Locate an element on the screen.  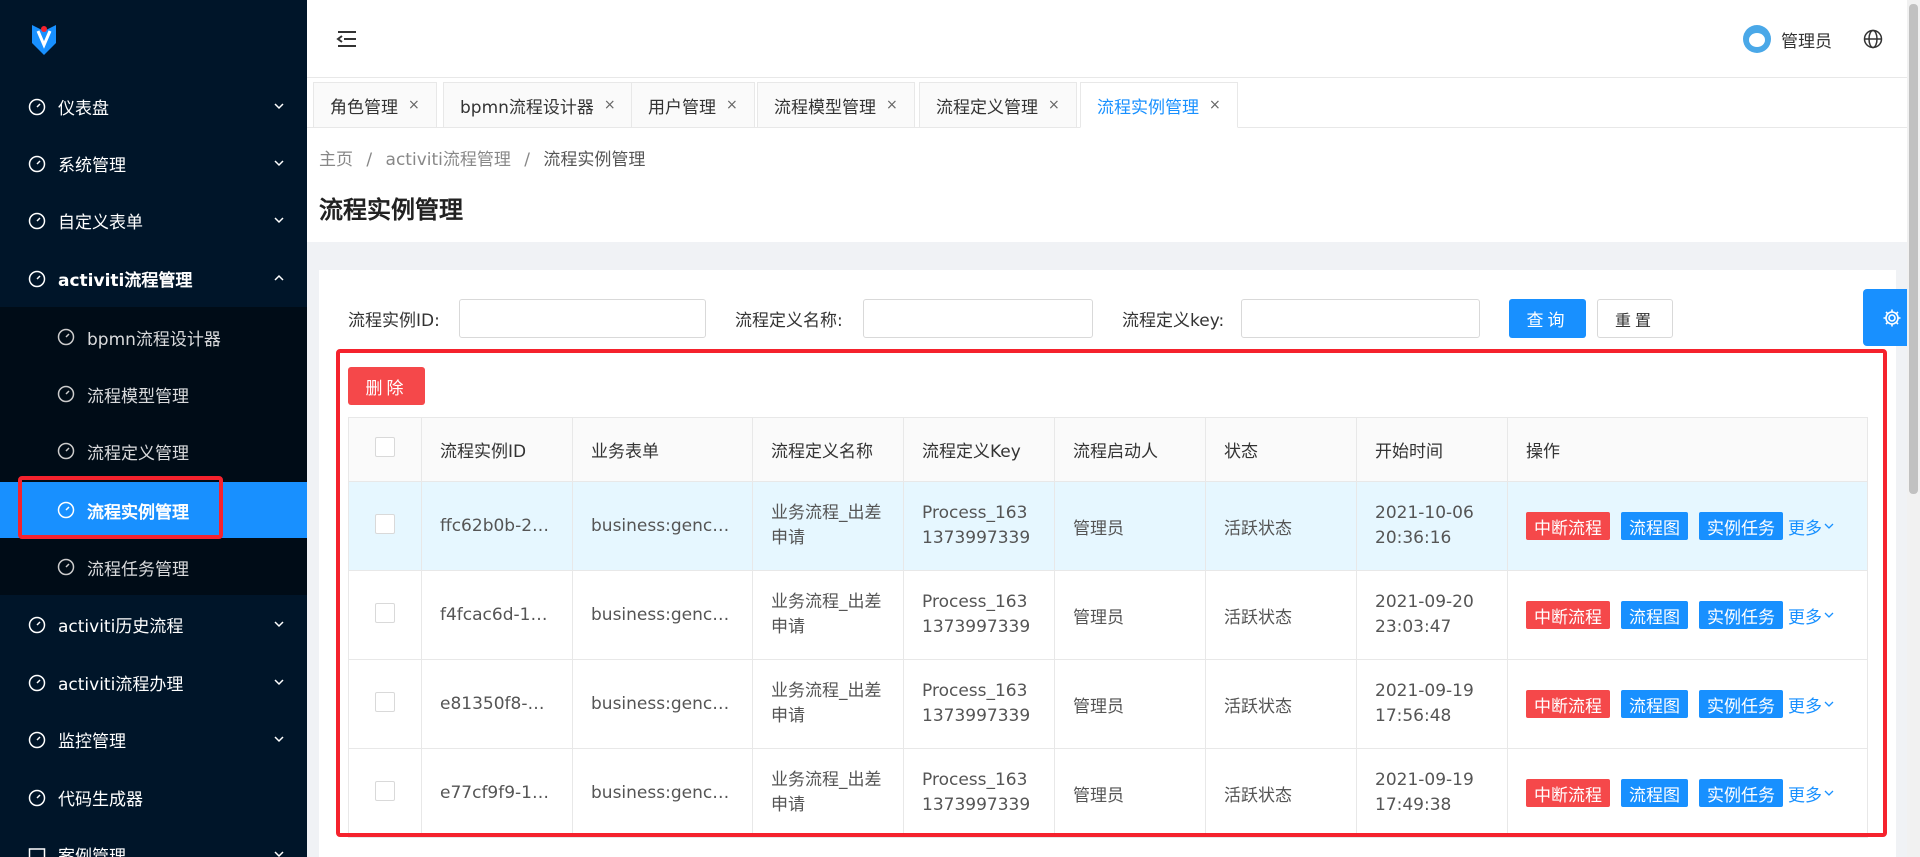
submenu-label: 流程实例管理 is located at coordinates (138, 512).